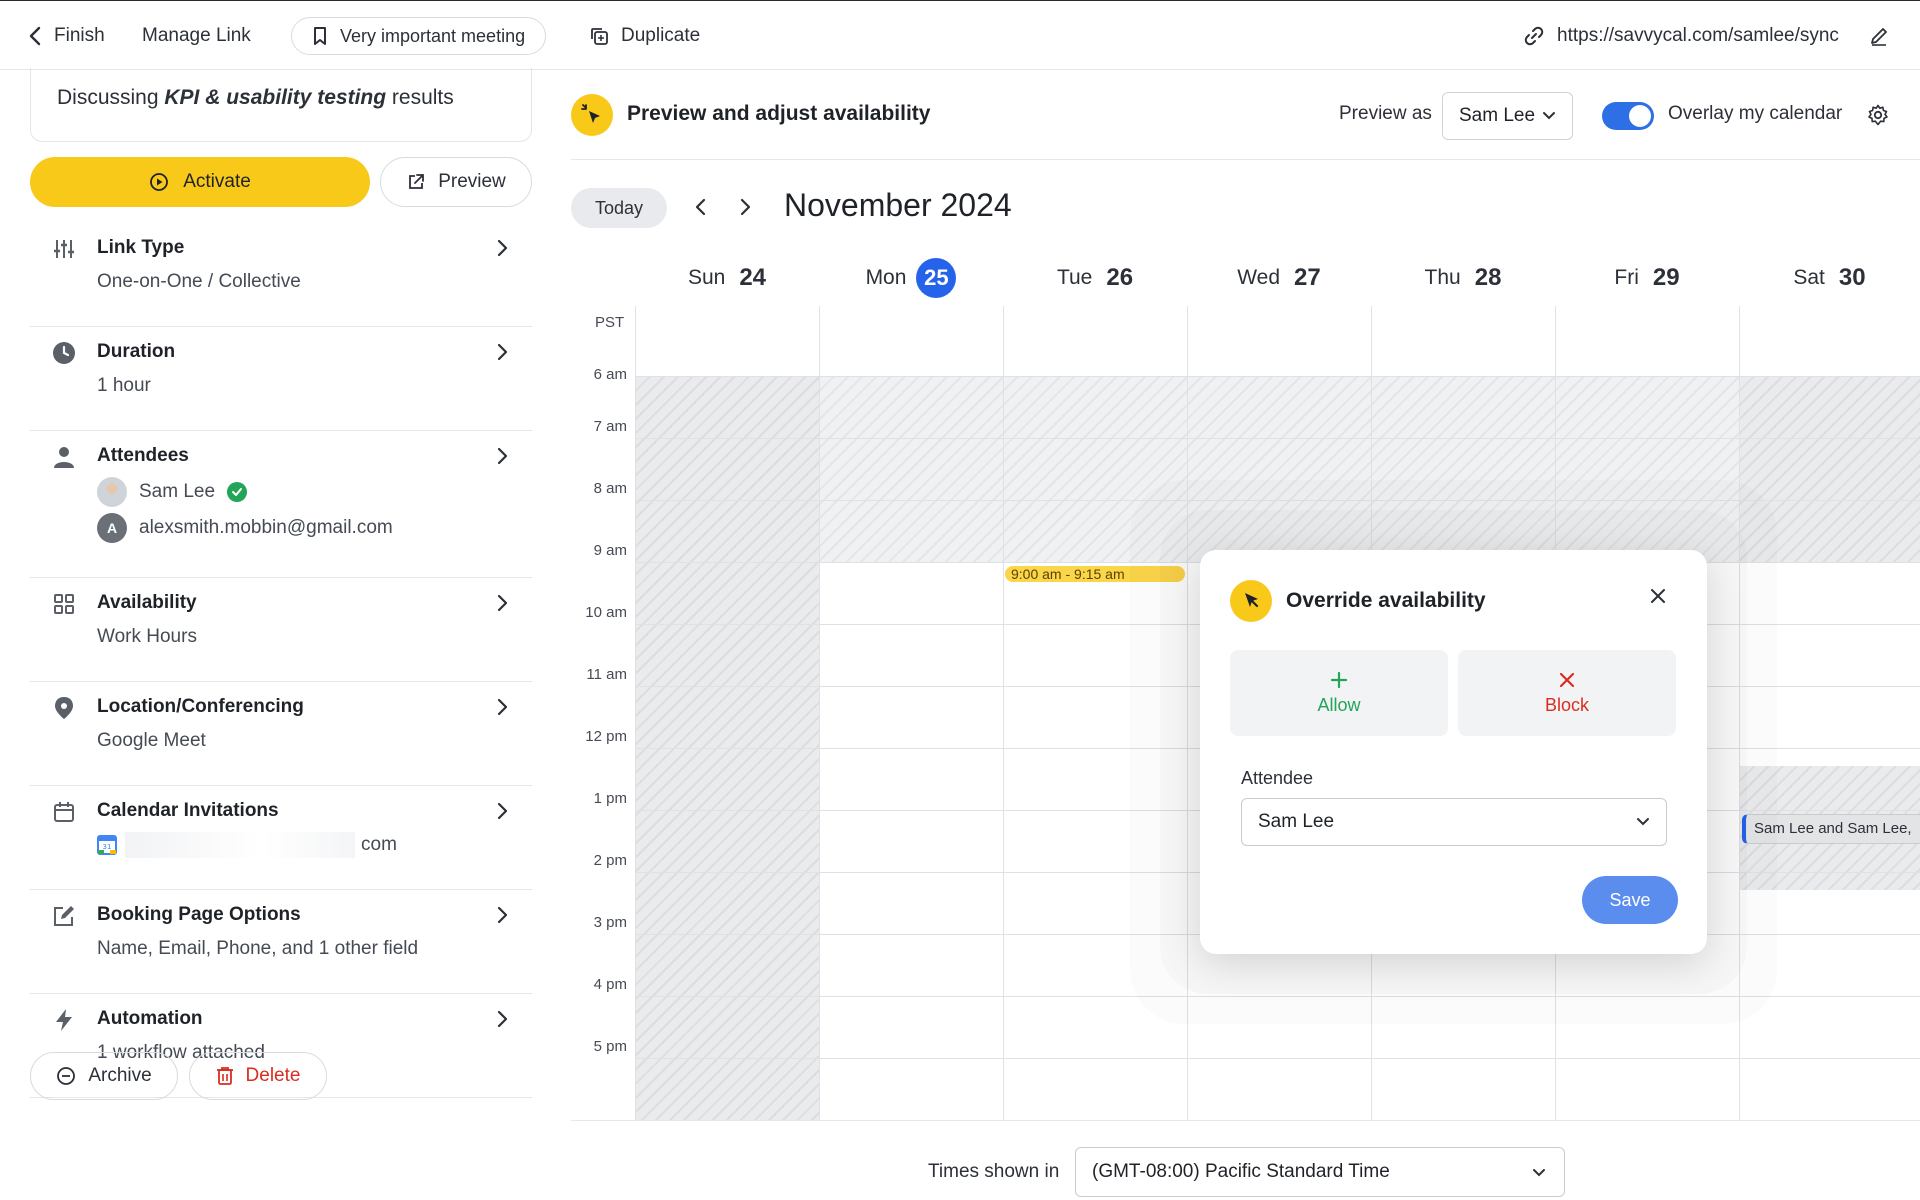 Image resolution: width=1920 pixels, height=1200 pixels. Describe the element at coordinates (143, 455) in the screenshot. I see `setting-title: Attendees` at that location.